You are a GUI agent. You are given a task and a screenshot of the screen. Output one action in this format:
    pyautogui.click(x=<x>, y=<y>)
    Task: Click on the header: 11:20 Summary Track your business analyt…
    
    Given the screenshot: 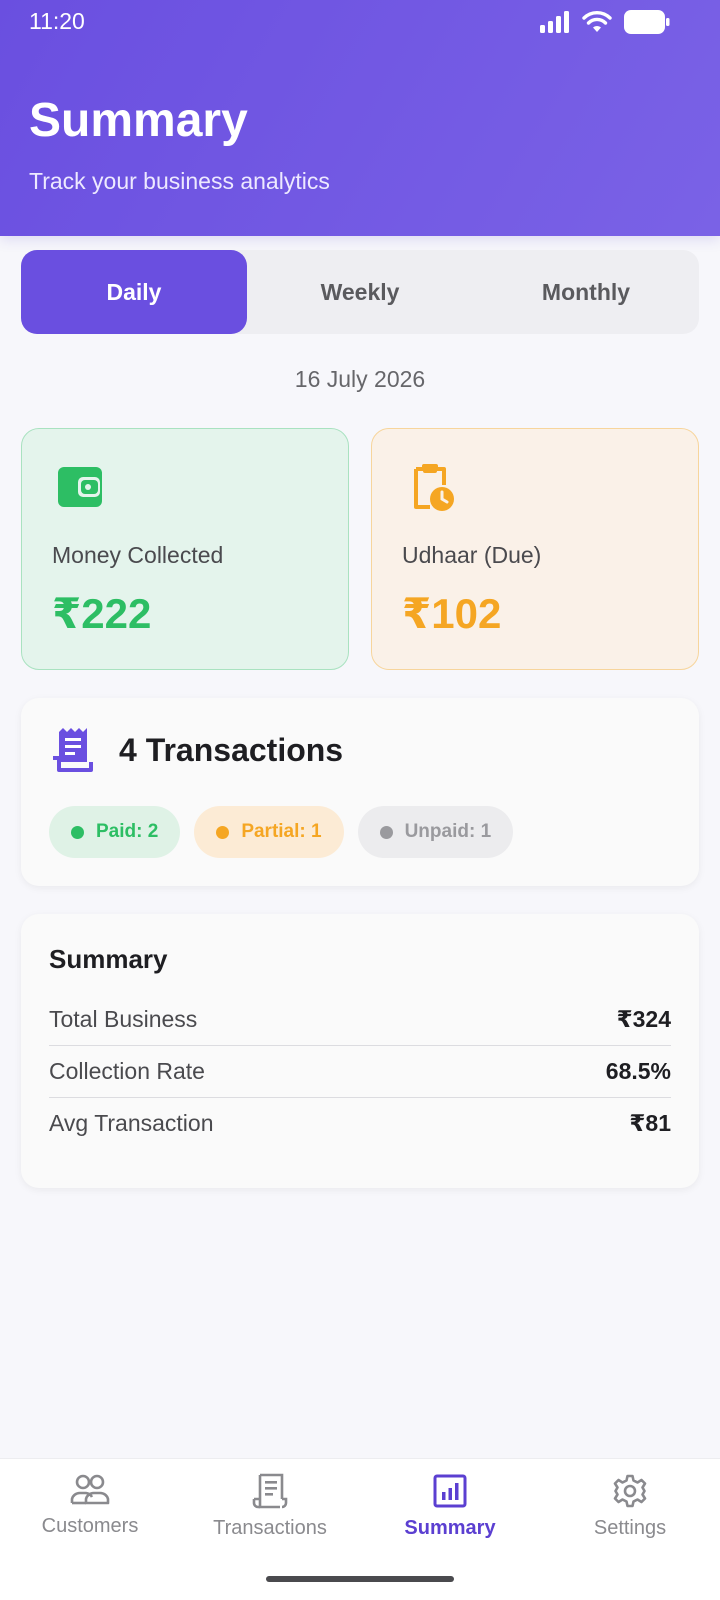 What is the action you would take?
    pyautogui.click(x=360, y=118)
    